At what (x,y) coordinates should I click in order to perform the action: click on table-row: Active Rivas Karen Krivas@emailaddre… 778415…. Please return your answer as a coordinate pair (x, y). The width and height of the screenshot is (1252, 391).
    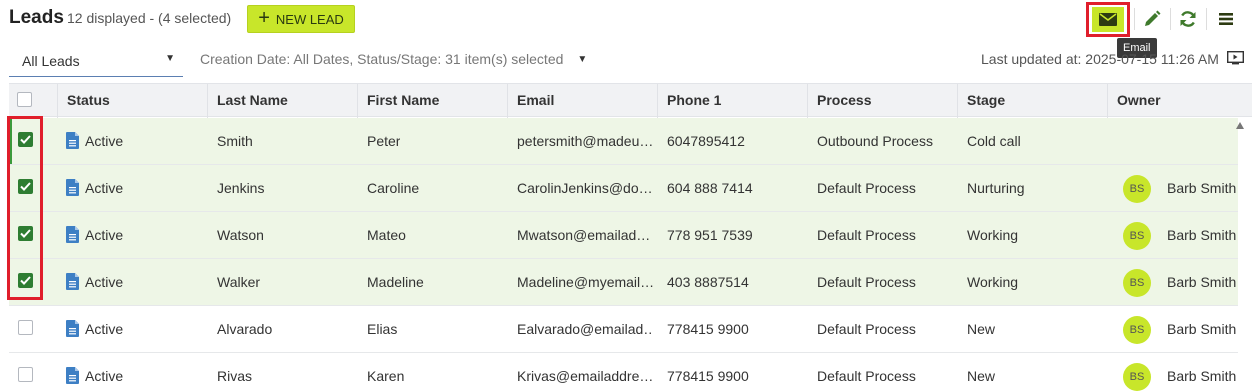
    Looking at the image, I should click on (623, 372).